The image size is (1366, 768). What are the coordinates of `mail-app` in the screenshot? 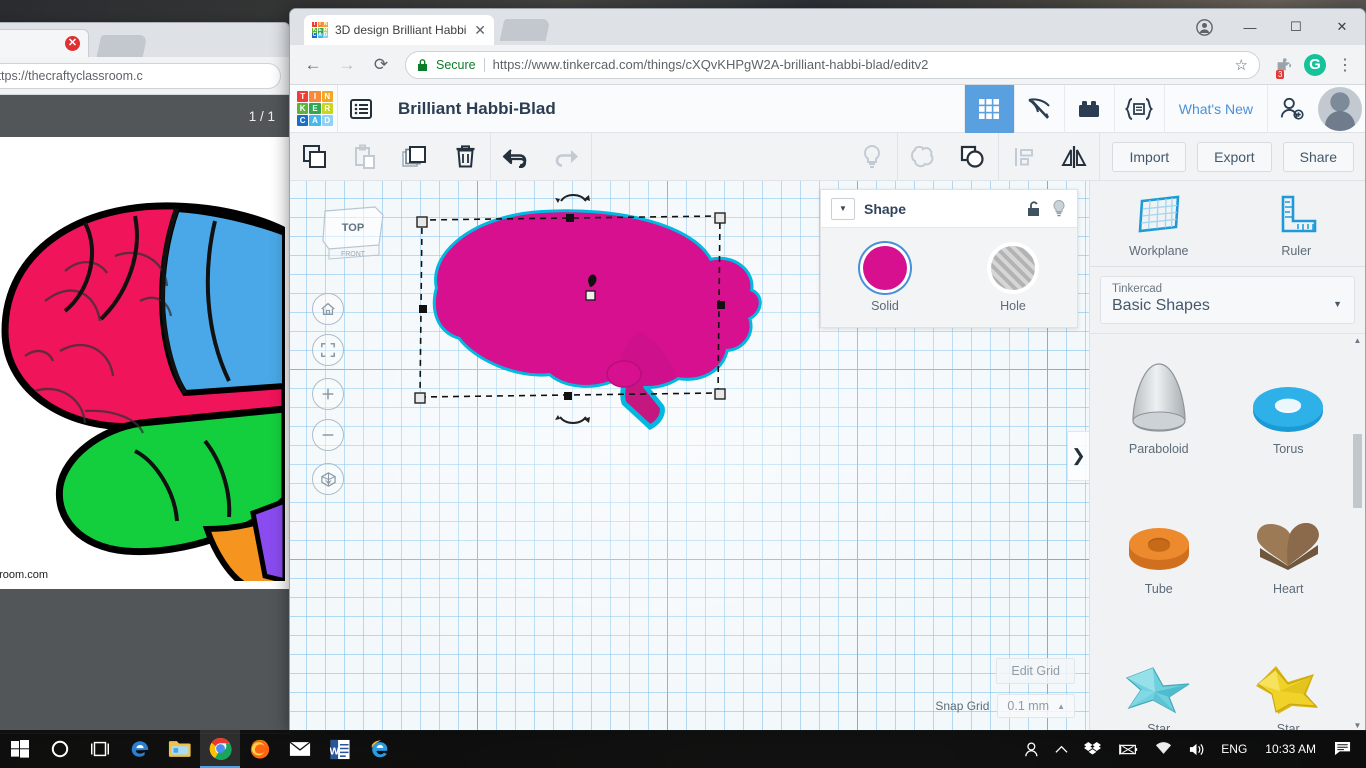 It's located at (300, 749).